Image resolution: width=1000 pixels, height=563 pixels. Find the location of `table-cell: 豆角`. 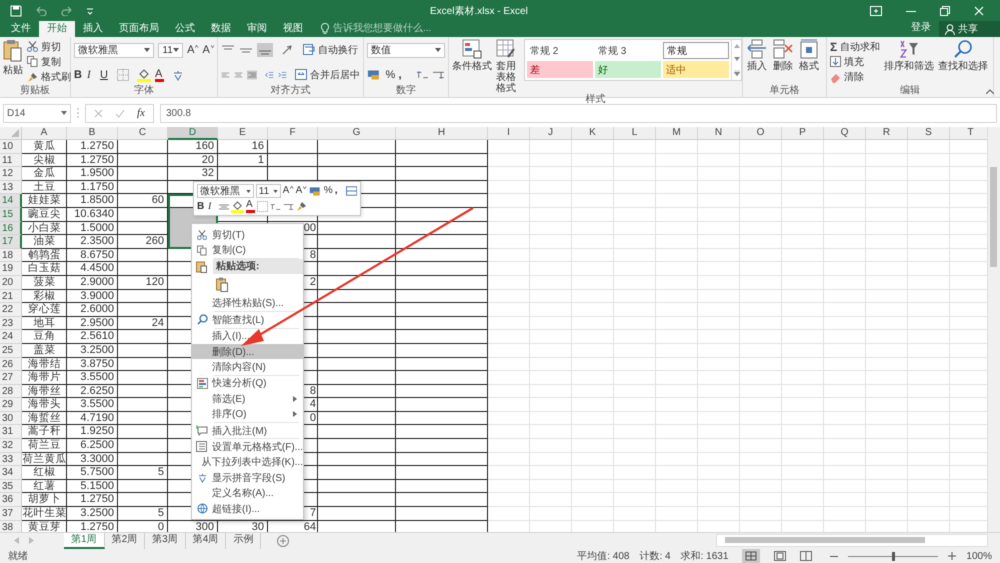

table-cell: 豆角 is located at coordinates (45, 336).